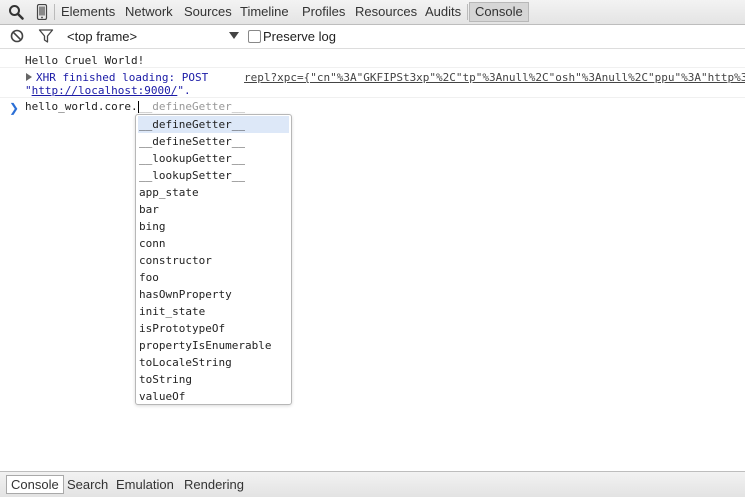 Image resolution: width=745 pixels, height=497 pixels. I want to click on device-mode-icon, so click(42, 12).